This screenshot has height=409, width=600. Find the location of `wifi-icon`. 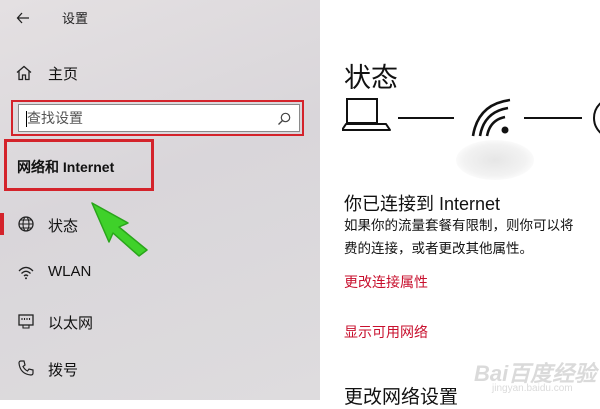

wifi-icon is located at coordinates (26, 273).